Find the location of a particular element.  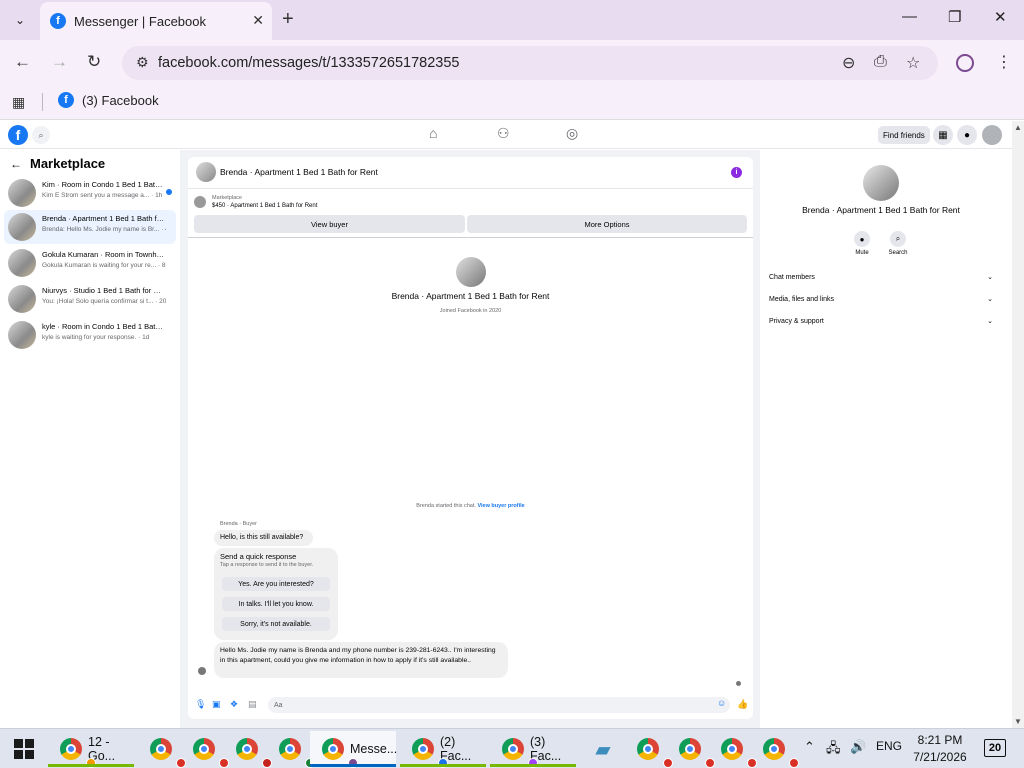

back-arrow-icon: ← is located at coordinates (16, 164).